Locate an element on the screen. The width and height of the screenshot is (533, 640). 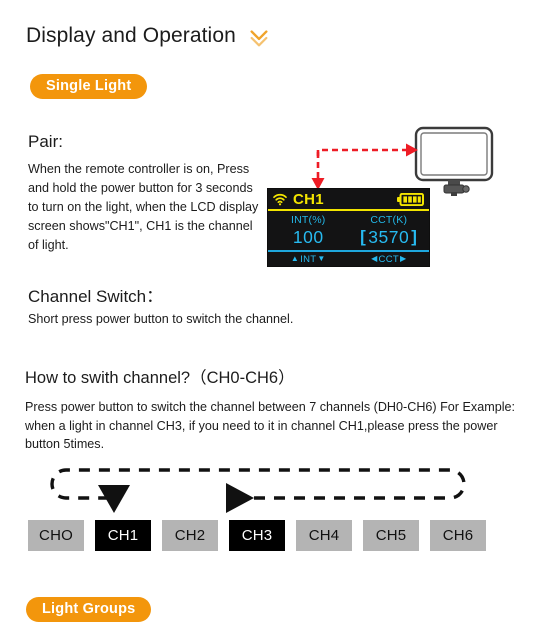
lcd-top-bar: CH1 is located at coordinates (348, 200).